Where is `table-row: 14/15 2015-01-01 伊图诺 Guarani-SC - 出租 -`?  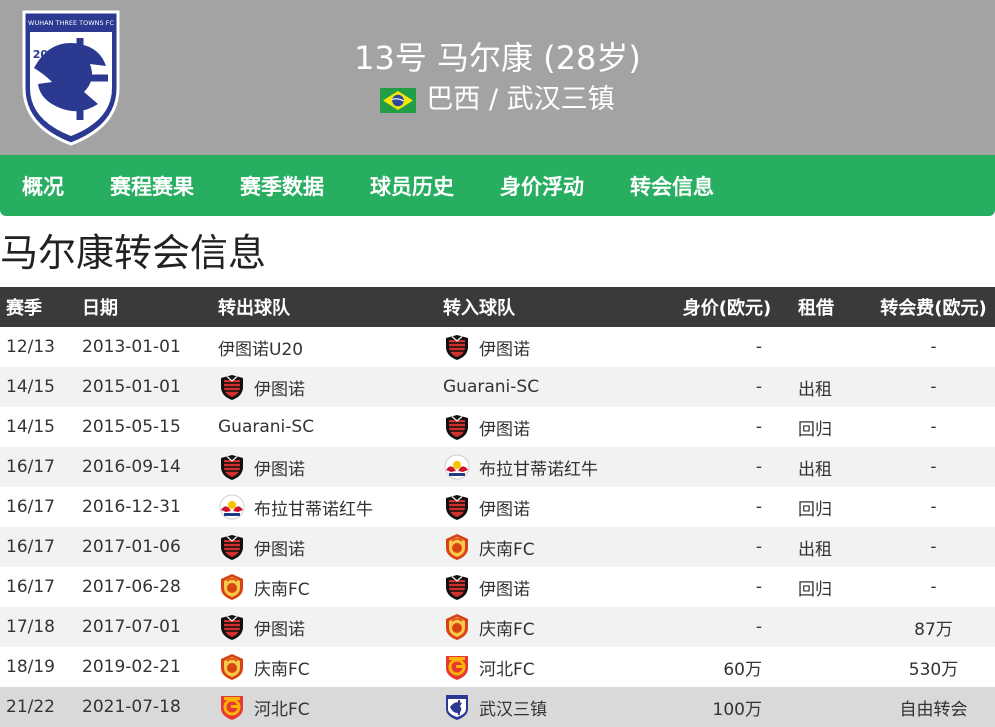
table-row: 14/15 2015-01-01 伊图诺 Guarani-SC - 出租 - is located at coordinates (497, 387).